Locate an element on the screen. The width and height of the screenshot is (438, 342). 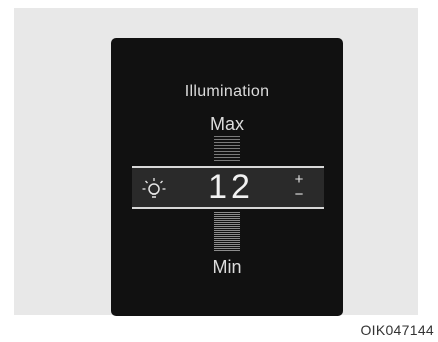
minus-icon: − is located at coordinates (299, 194).